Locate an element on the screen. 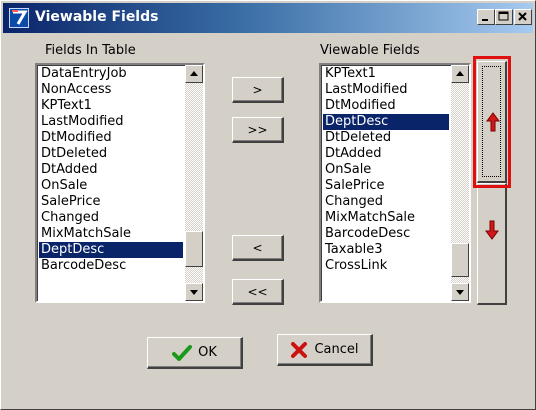 The width and height of the screenshot is (536, 410). red-x-icon is located at coordinates (299, 349).